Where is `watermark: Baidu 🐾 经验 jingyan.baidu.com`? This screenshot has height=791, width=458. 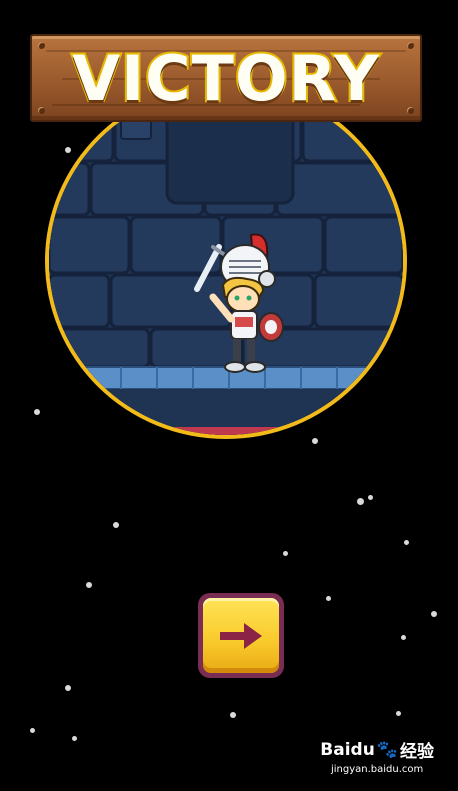
watermark: Baidu 🐾 经验 jingyan.baidu.com is located at coordinates (377, 756).